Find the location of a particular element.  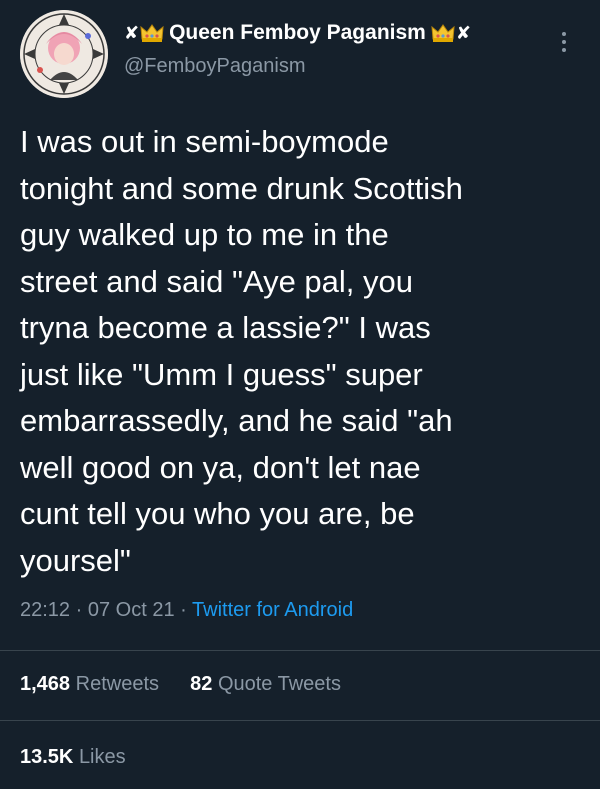

tweet-metadata: 22:12 · 07 Oct 21 · Twitter for Android is located at coordinates (186, 610).